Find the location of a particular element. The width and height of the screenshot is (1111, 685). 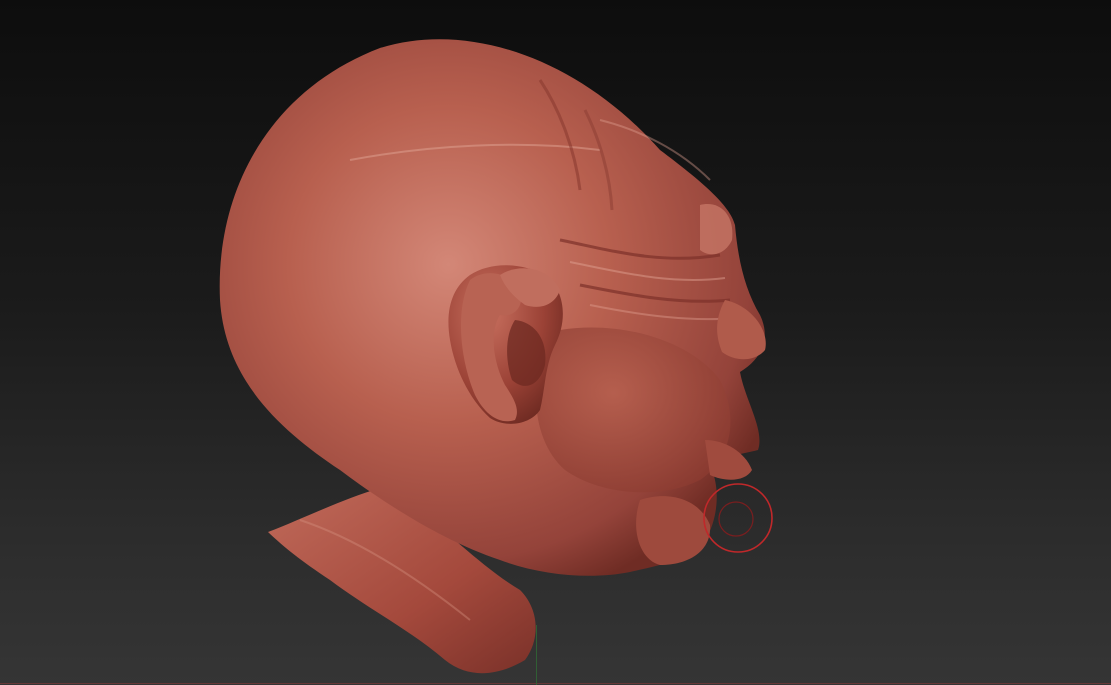

floor-axis-x is located at coordinates (555, 683).